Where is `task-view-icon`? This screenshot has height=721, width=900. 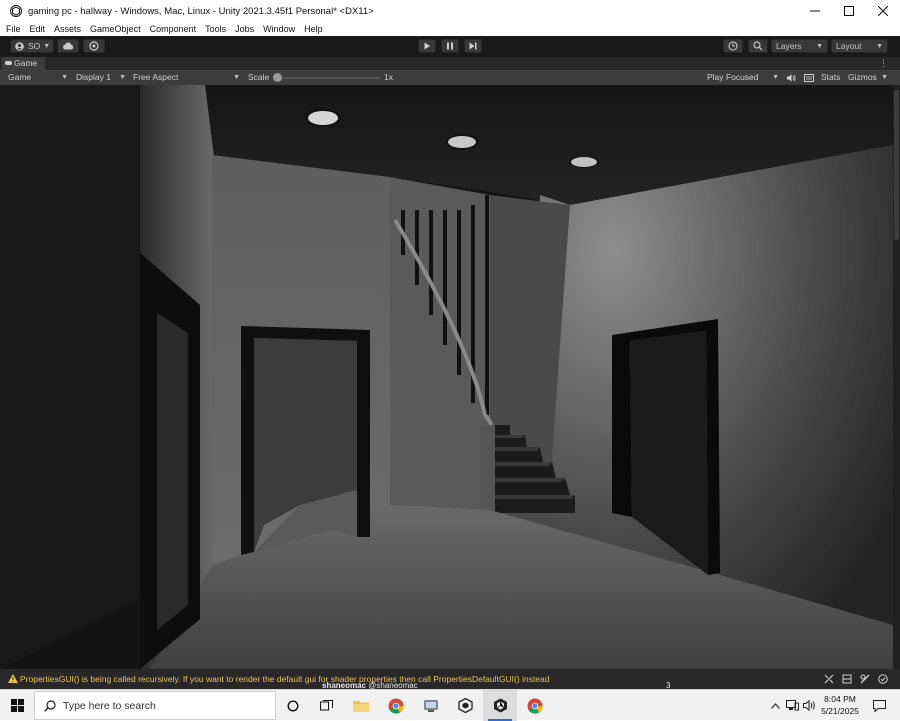 task-view-icon is located at coordinates (326, 705).